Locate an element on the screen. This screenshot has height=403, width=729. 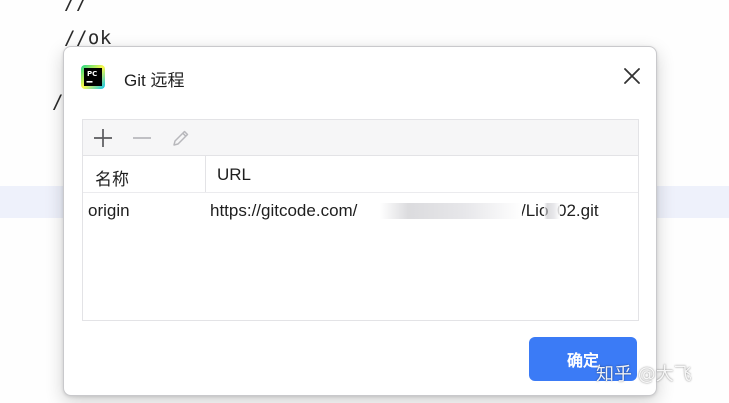
column-header-url: URL is located at coordinates (234, 175).